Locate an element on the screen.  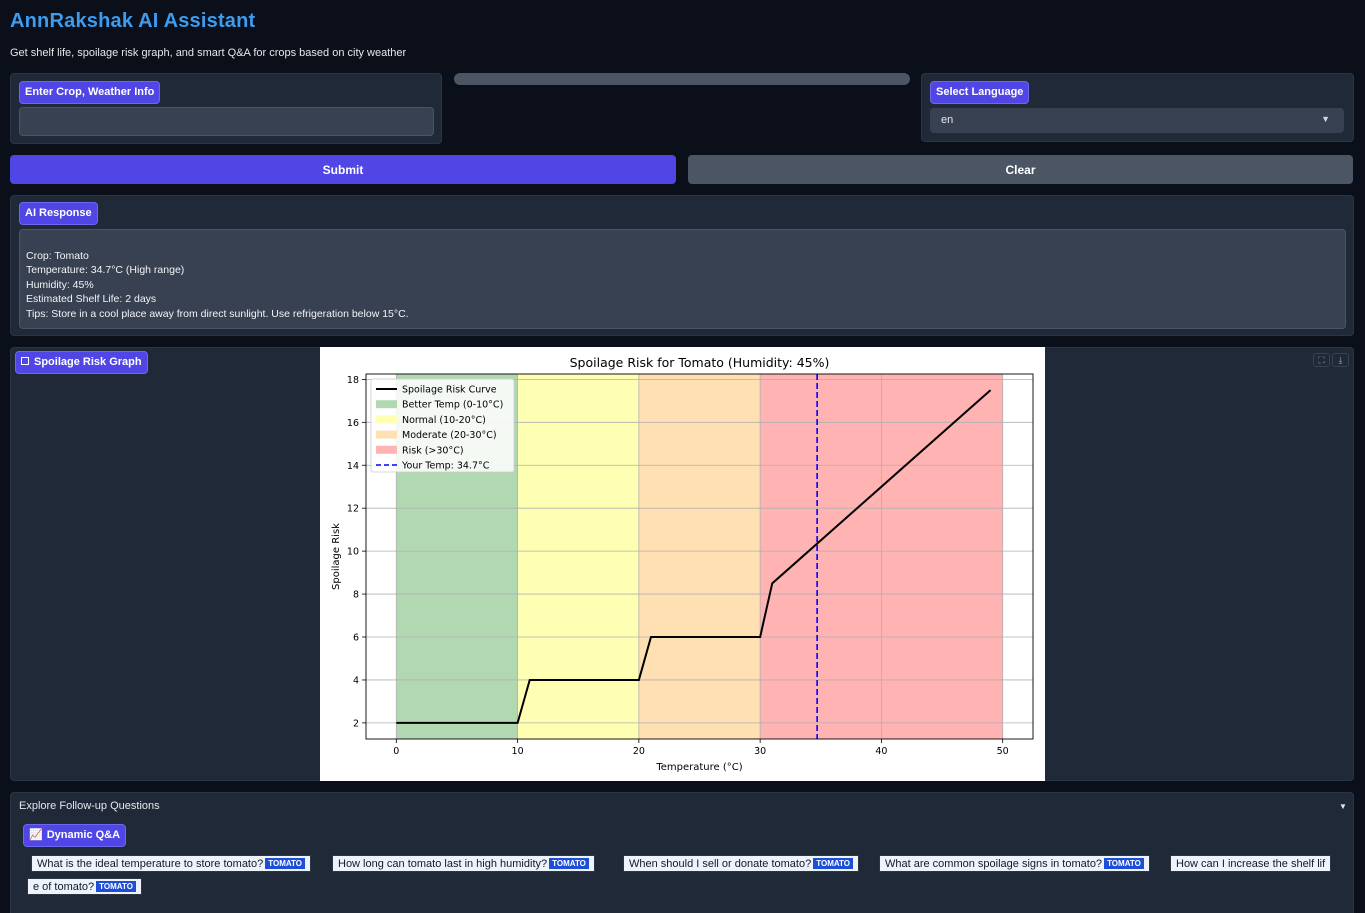
fullscreen-icon: ⛶ is located at coordinates (1321, 360).